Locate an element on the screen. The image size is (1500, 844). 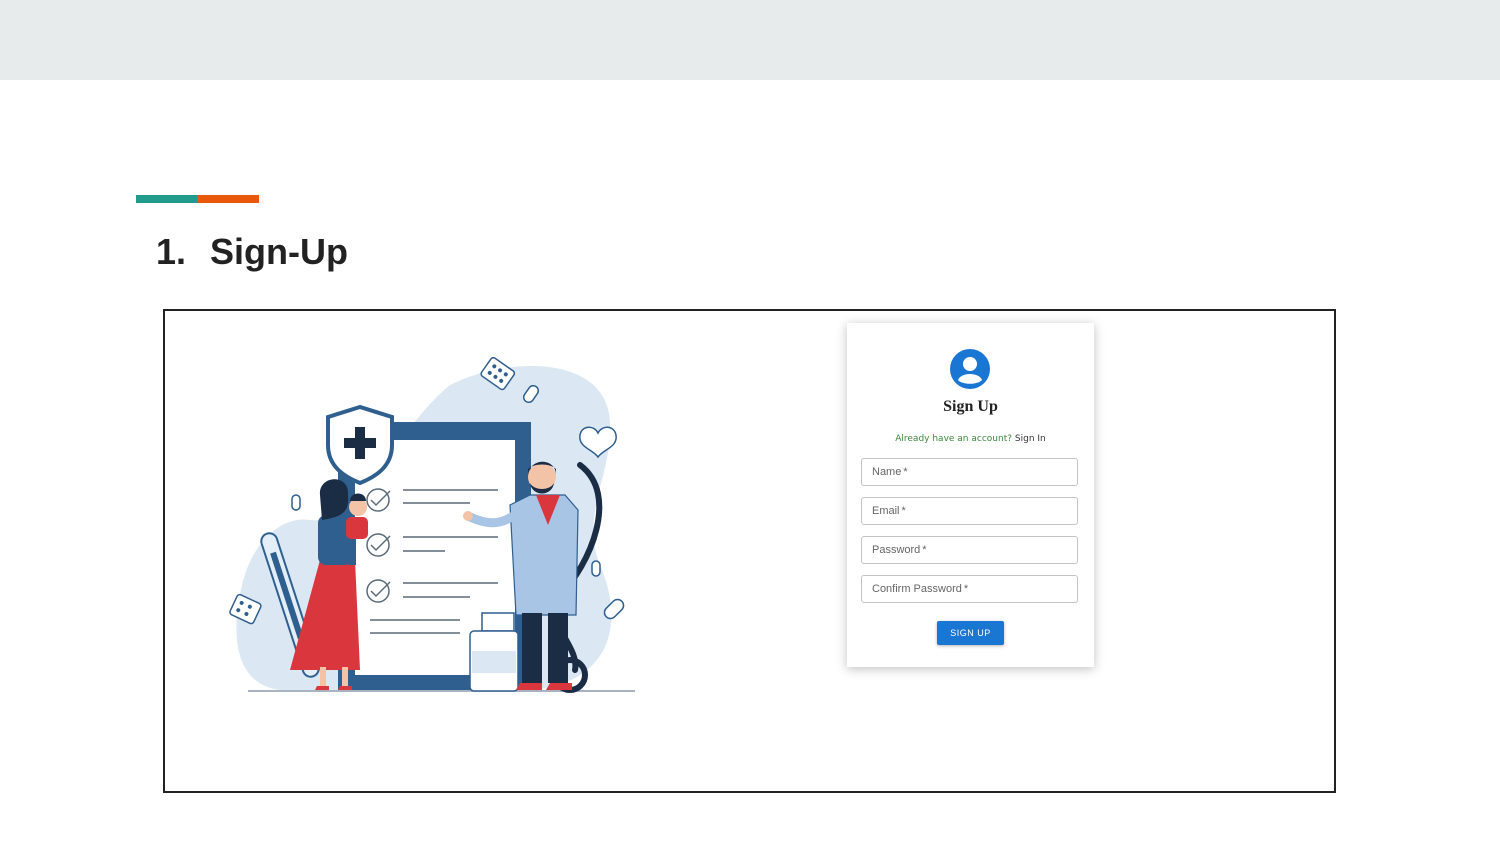
password-field: Password * is located at coordinates (969, 550).